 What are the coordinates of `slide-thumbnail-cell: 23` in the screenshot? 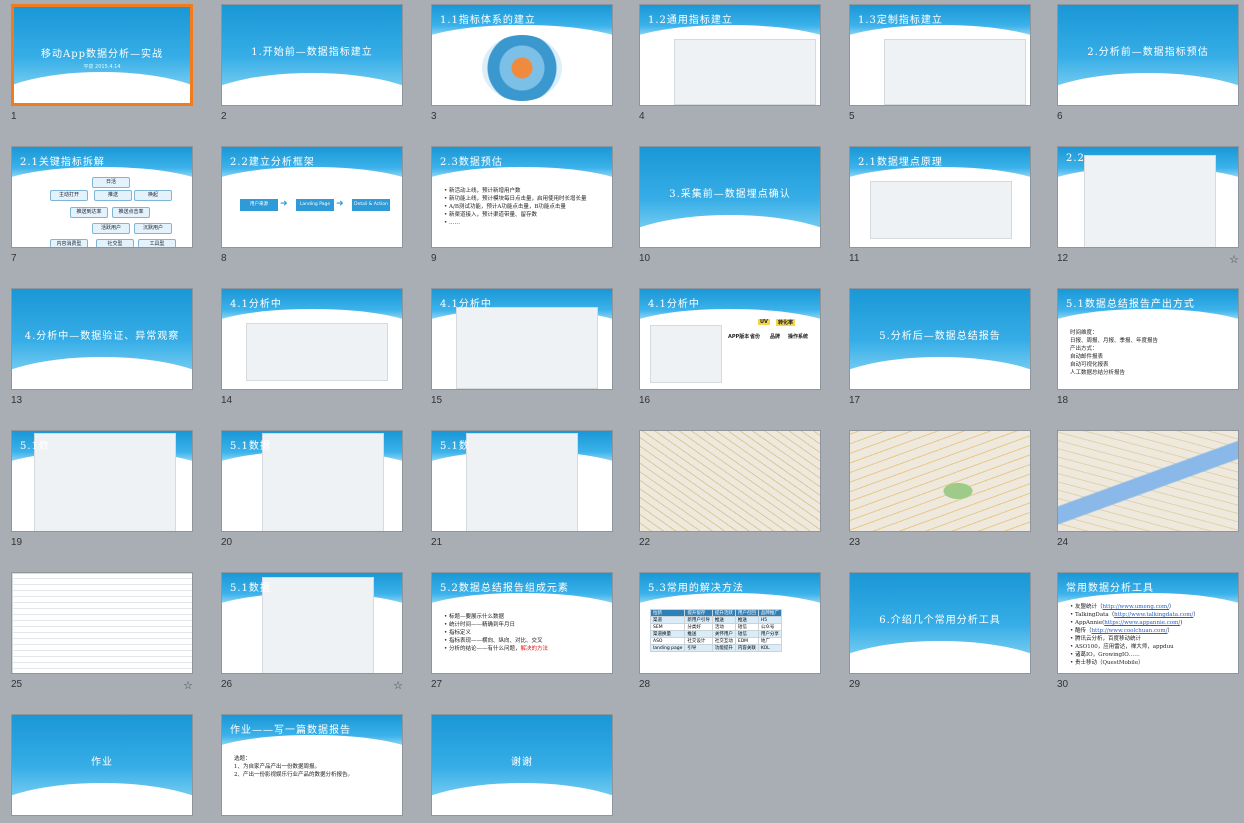 It's located at (941, 489).